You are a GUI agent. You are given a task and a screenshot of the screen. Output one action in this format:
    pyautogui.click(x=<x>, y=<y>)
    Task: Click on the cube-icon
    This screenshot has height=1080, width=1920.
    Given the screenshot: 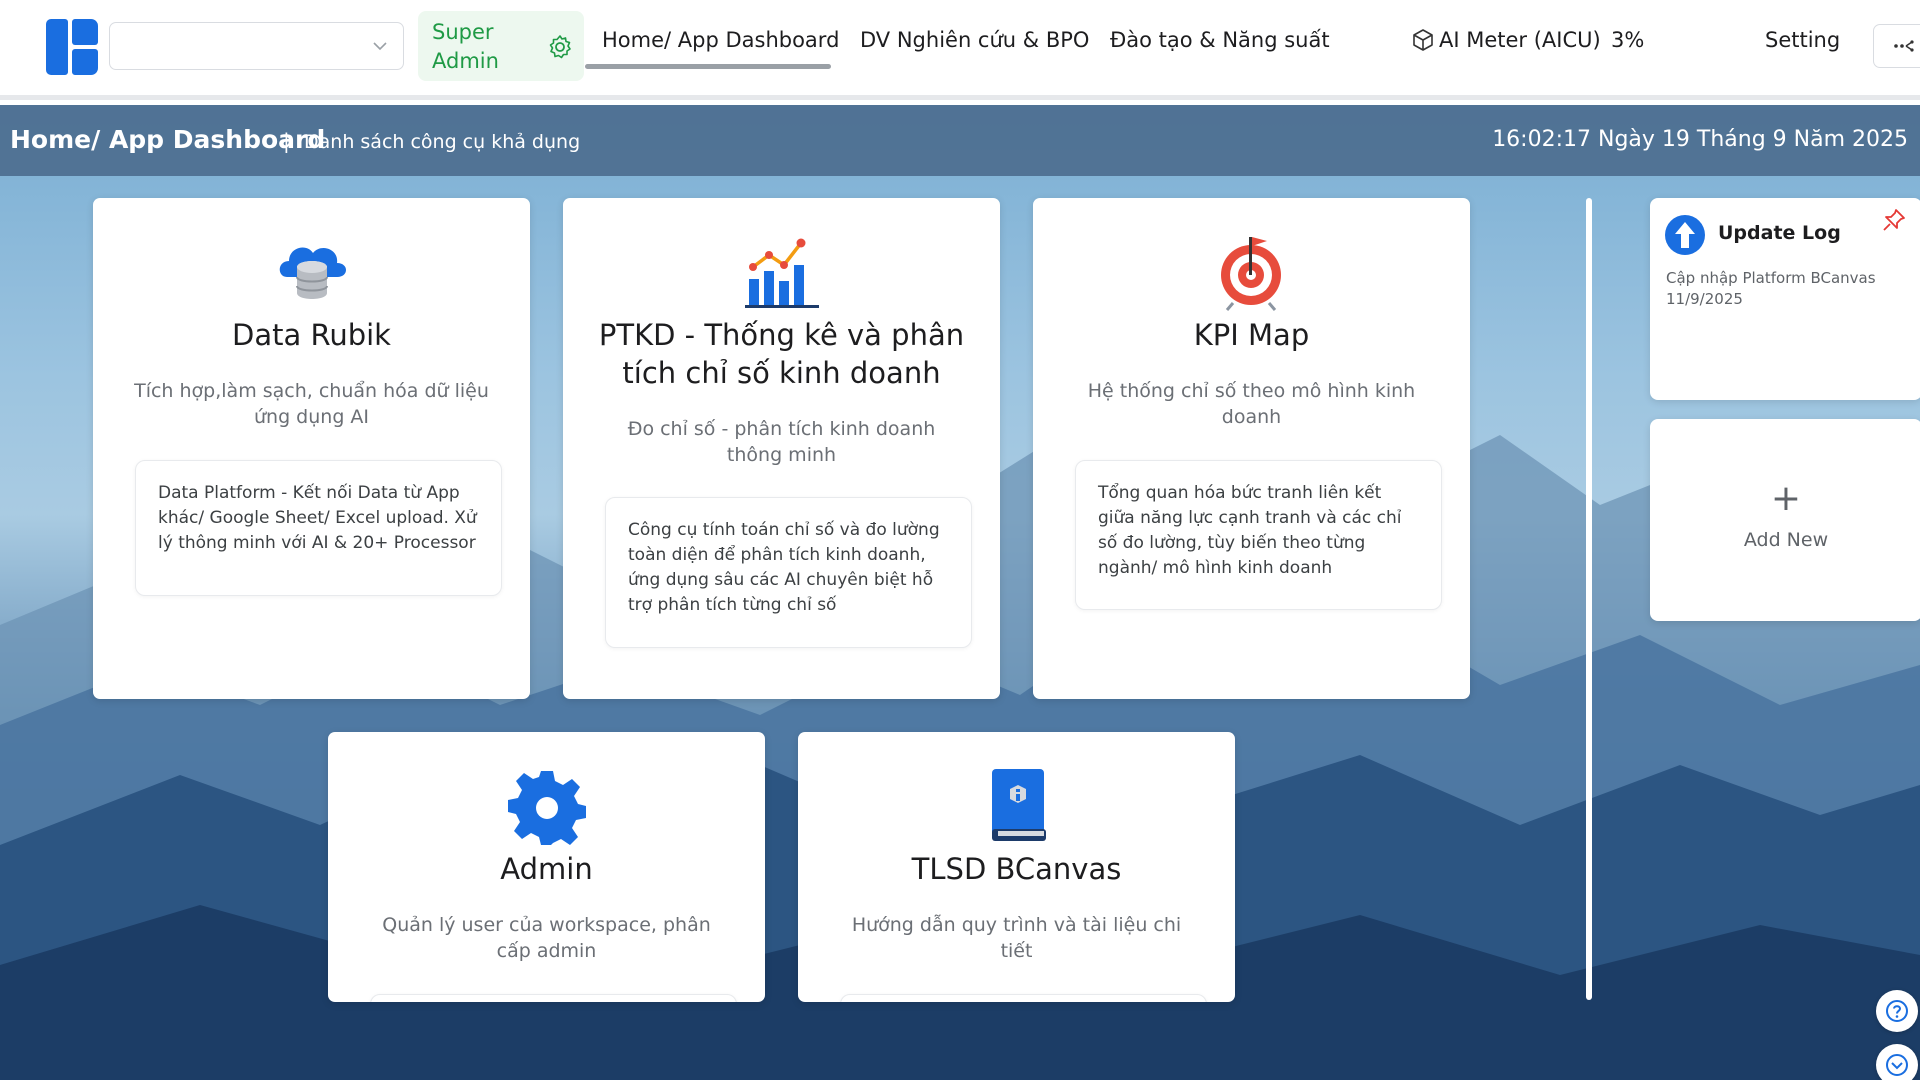 What is the action you would take?
    pyautogui.click(x=1423, y=40)
    